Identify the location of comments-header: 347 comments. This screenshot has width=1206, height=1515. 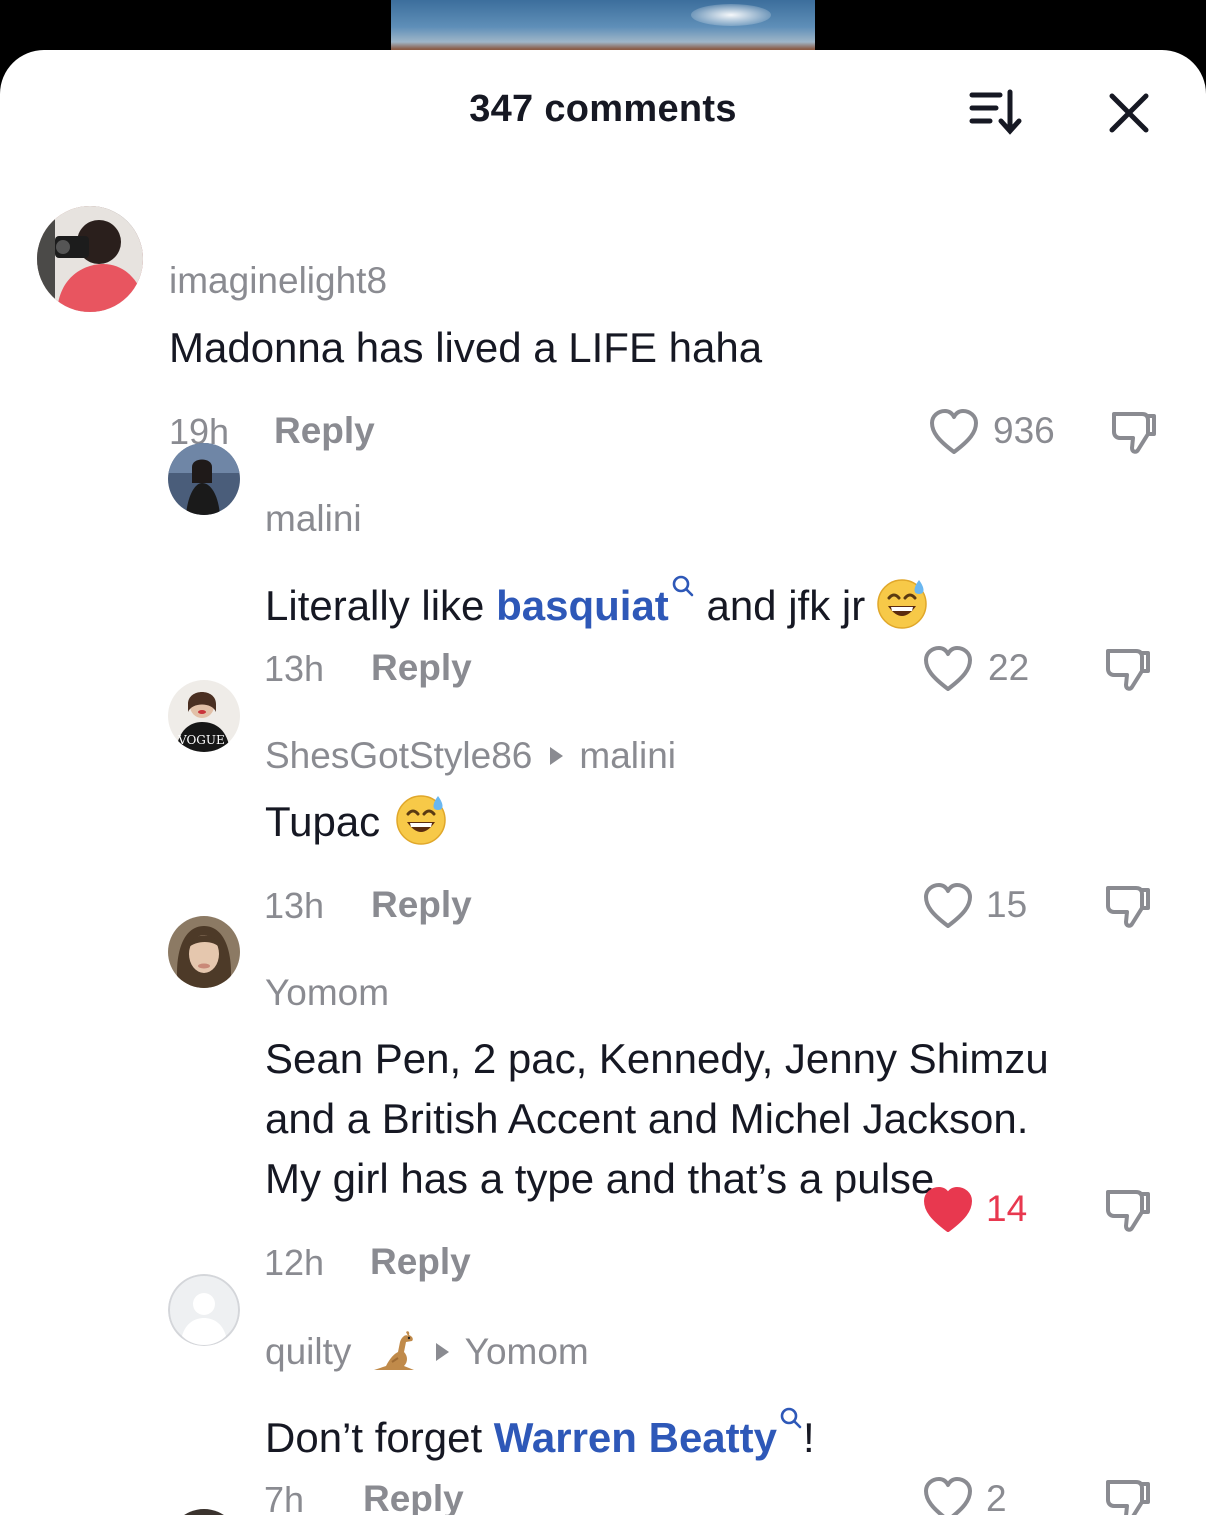
(603, 114).